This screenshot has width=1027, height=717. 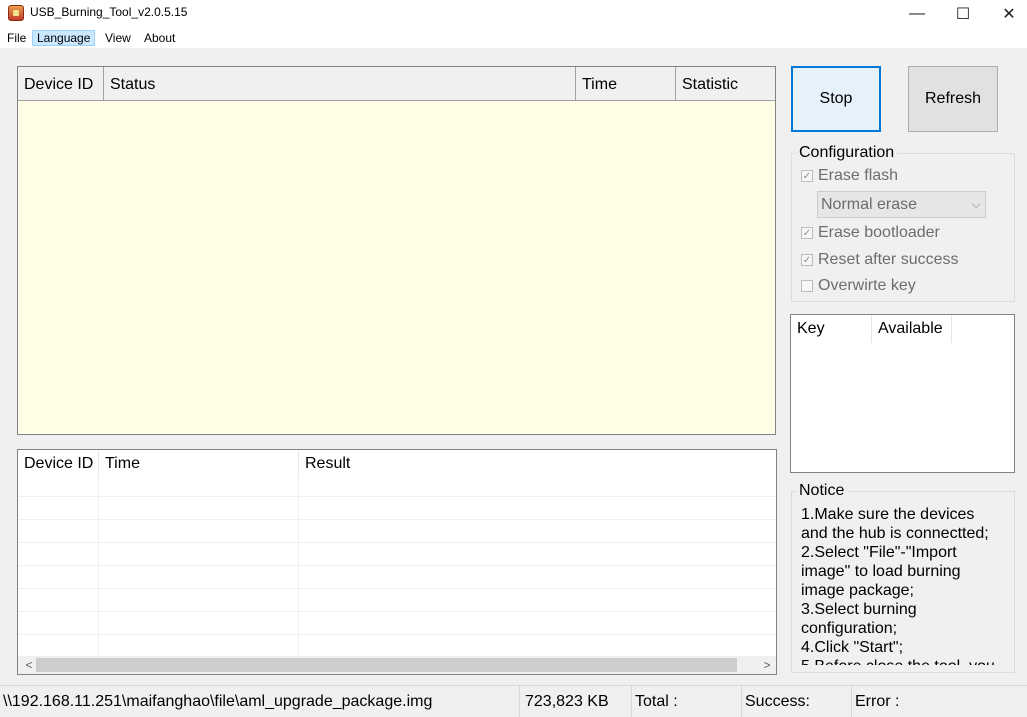 What do you see at coordinates (836, 99) in the screenshot?
I see `stop-button: Stop` at bounding box center [836, 99].